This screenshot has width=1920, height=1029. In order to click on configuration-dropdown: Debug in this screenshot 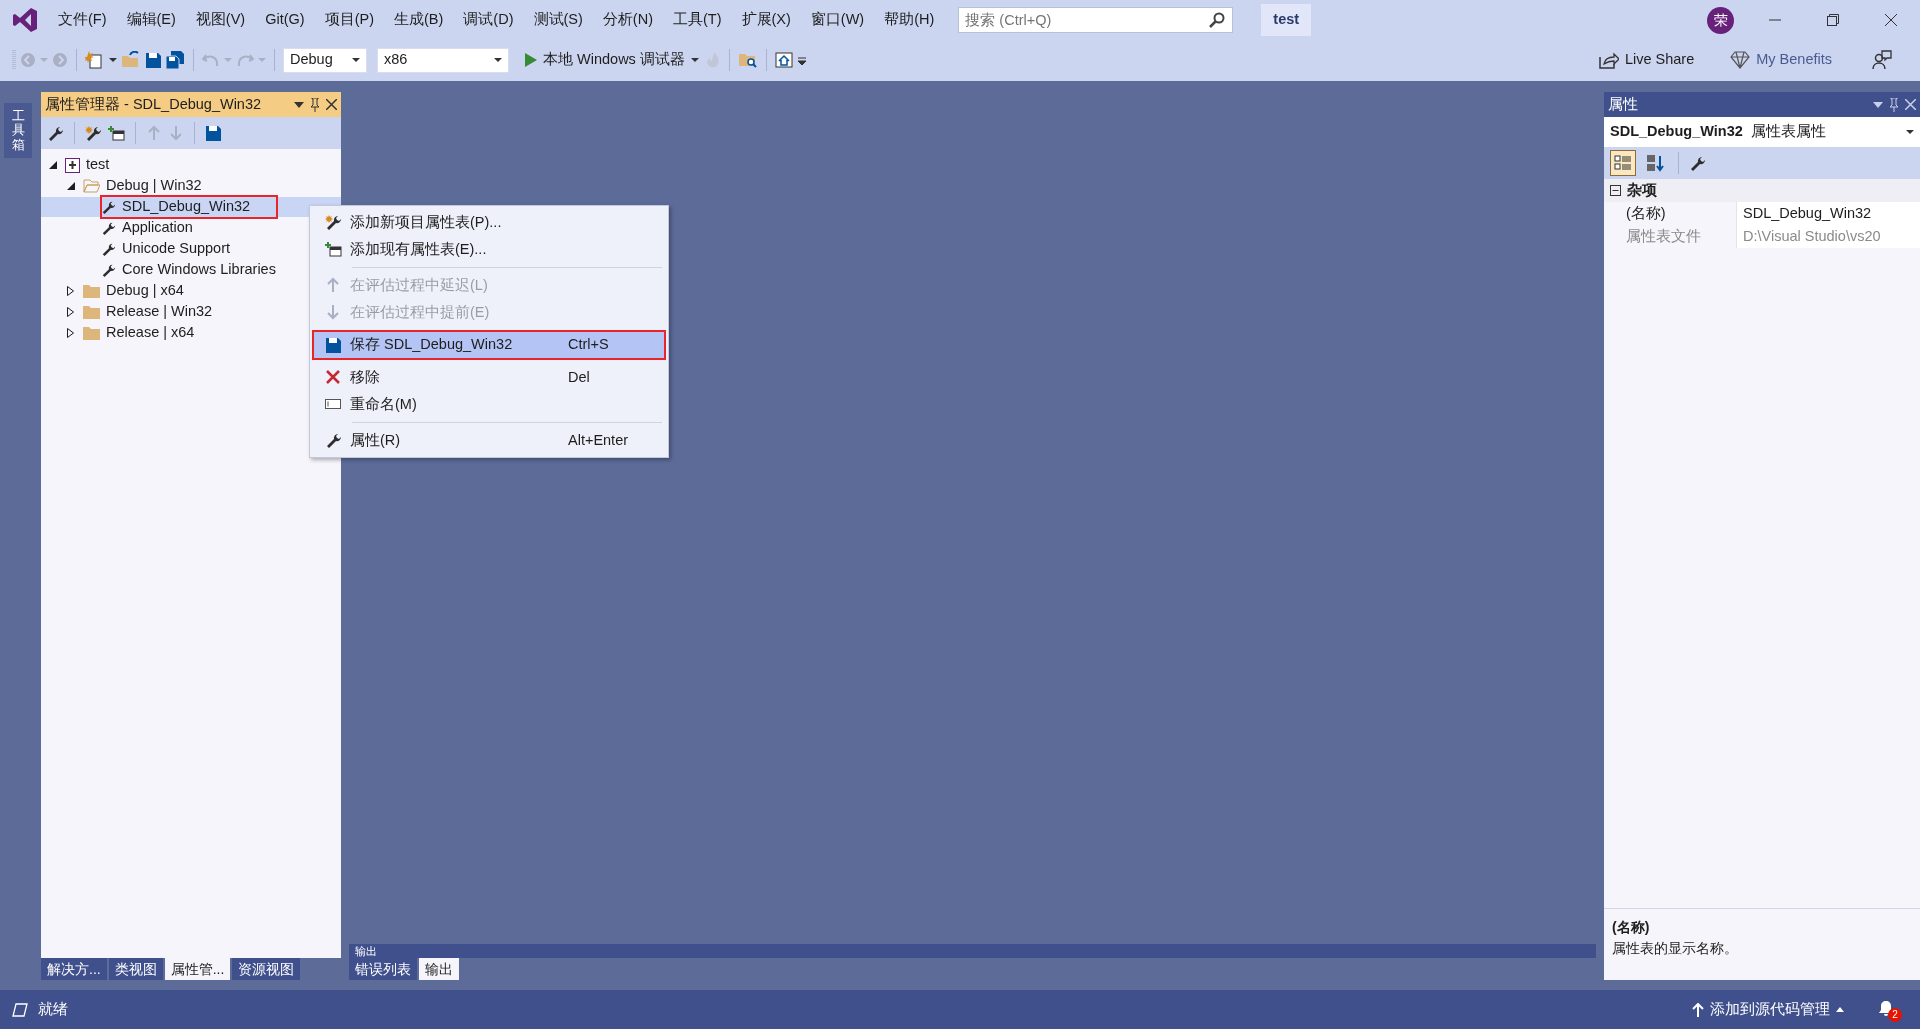, I will do `click(325, 60)`.